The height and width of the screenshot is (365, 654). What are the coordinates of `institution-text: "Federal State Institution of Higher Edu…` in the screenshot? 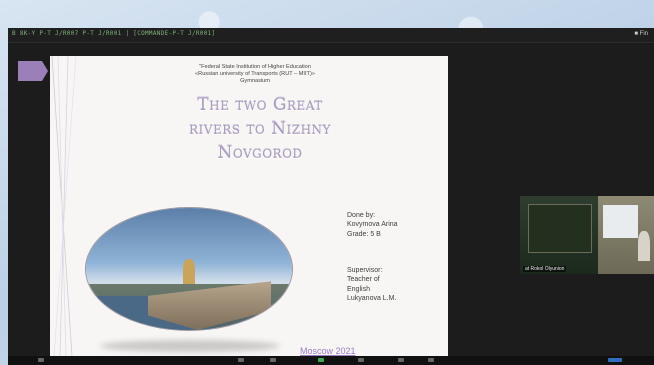 It's located at (255, 74).